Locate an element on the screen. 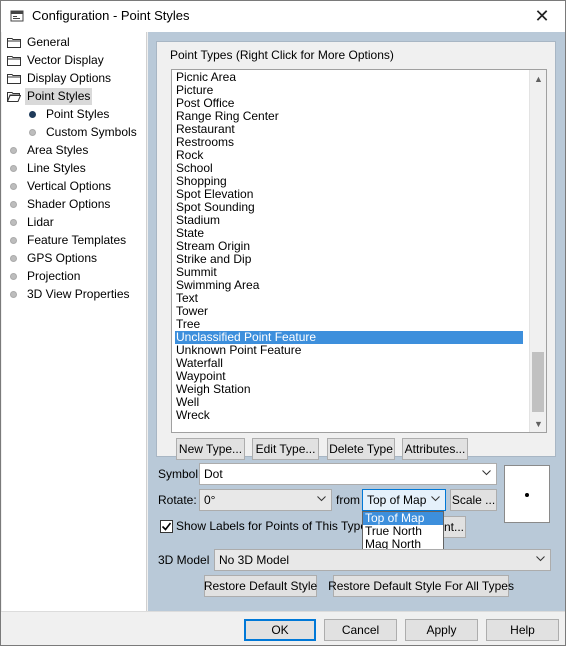  tree-item: Projection is located at coordinates (73, 276).